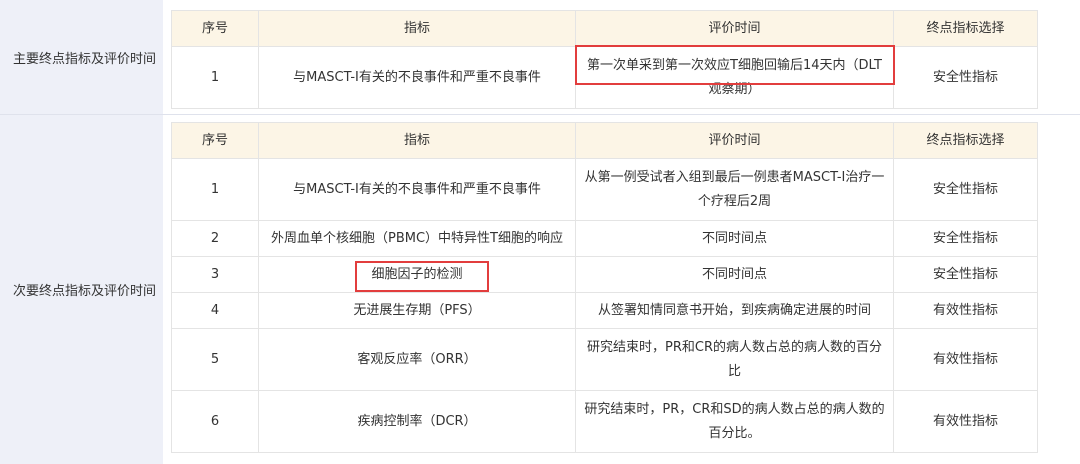  I want to click on row-indicator: 外周血单个核细胞（PBMC）中特异性T细胞的响应, so click(417, 238).